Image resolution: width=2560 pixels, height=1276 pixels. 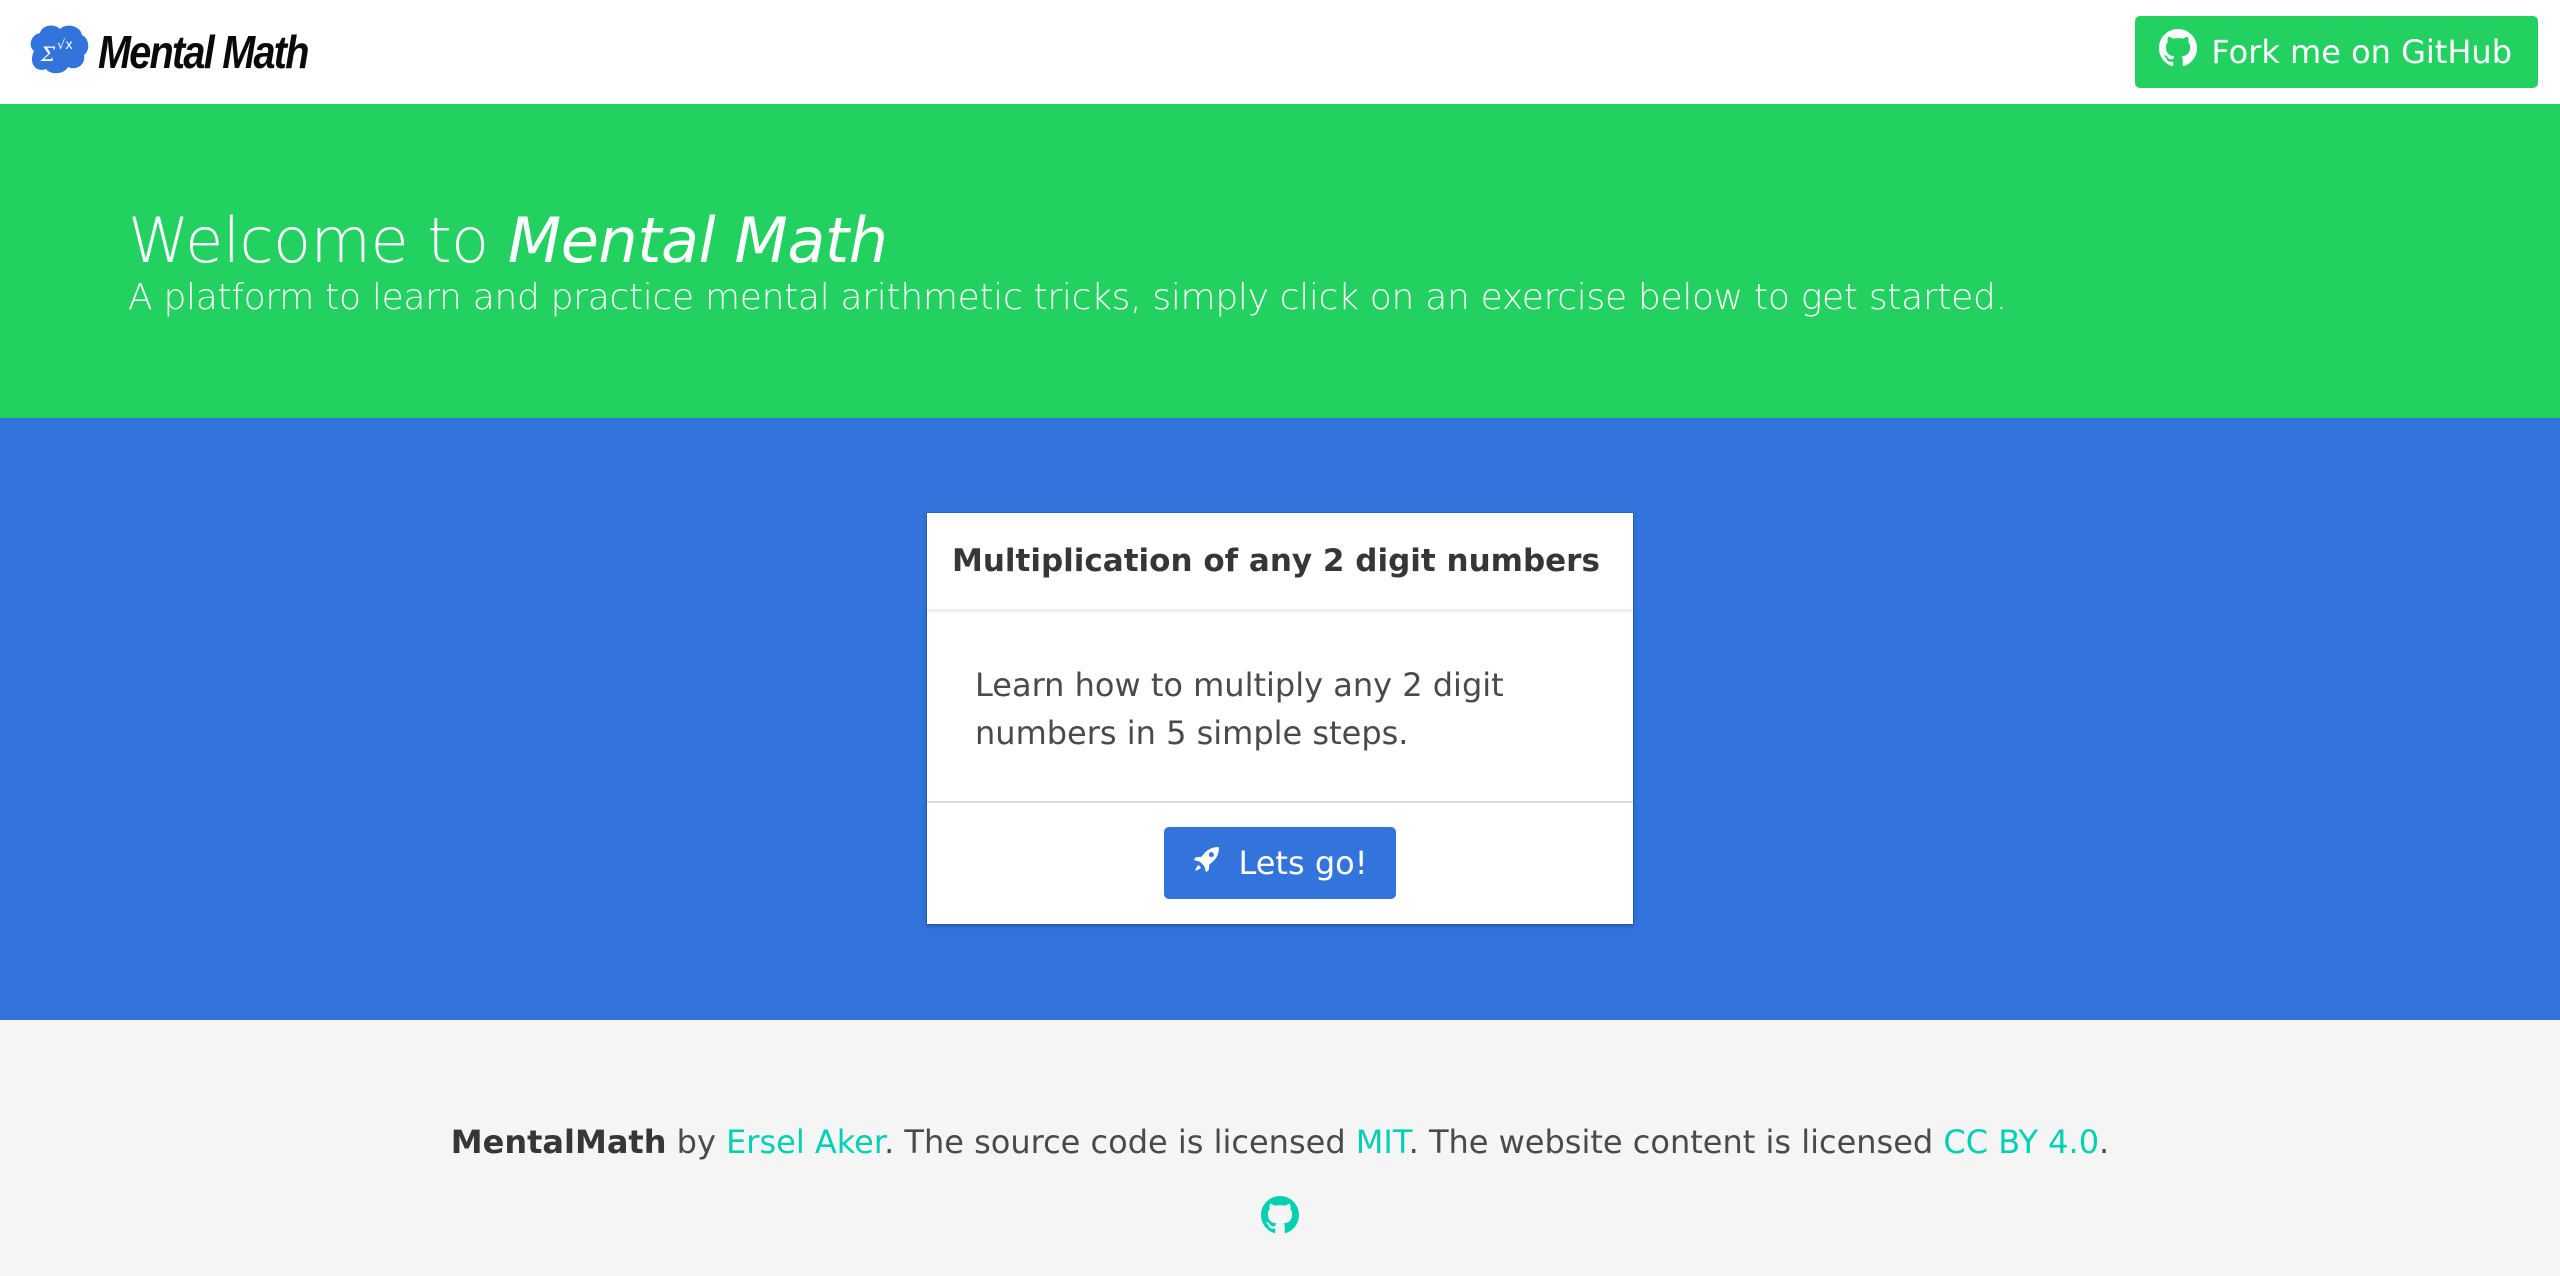 I want to click on brain-math-icon: Σ √x, so click(x=58, y=52).